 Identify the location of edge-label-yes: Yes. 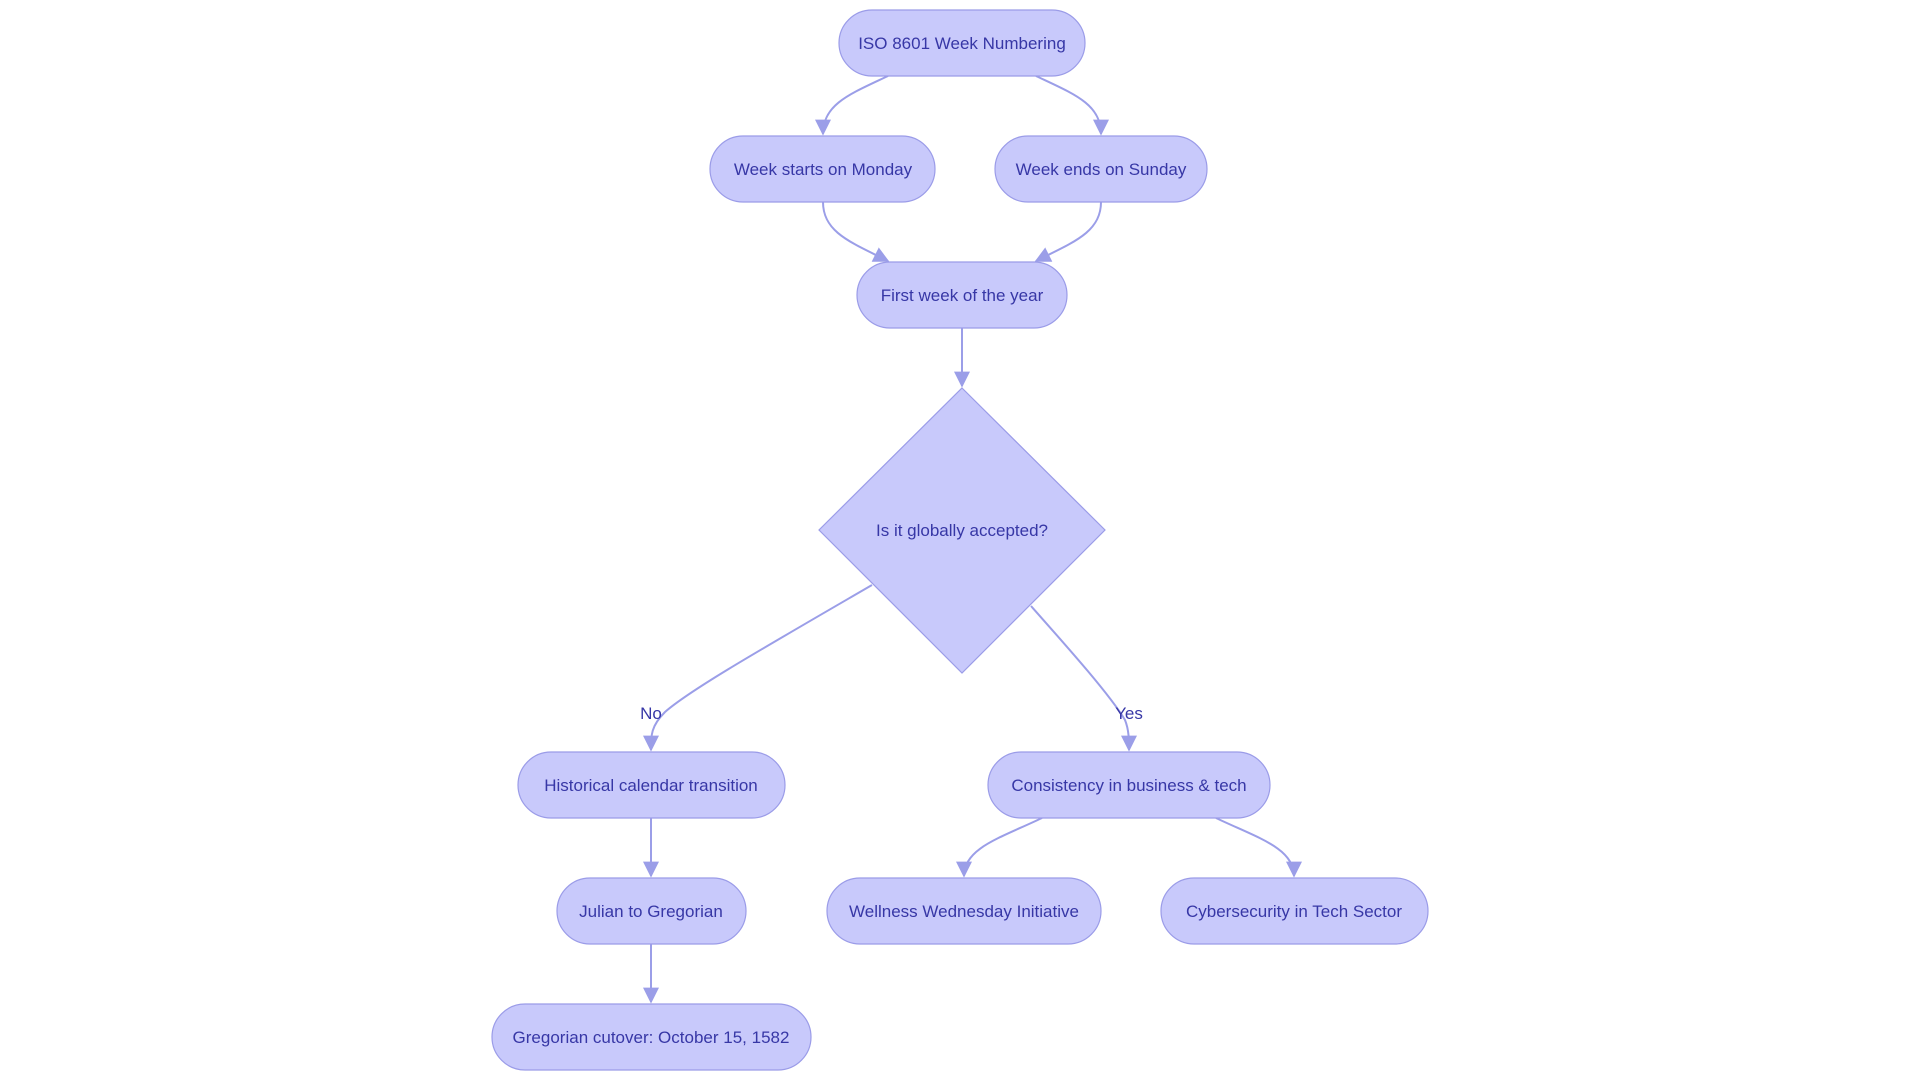
(1129, 713).